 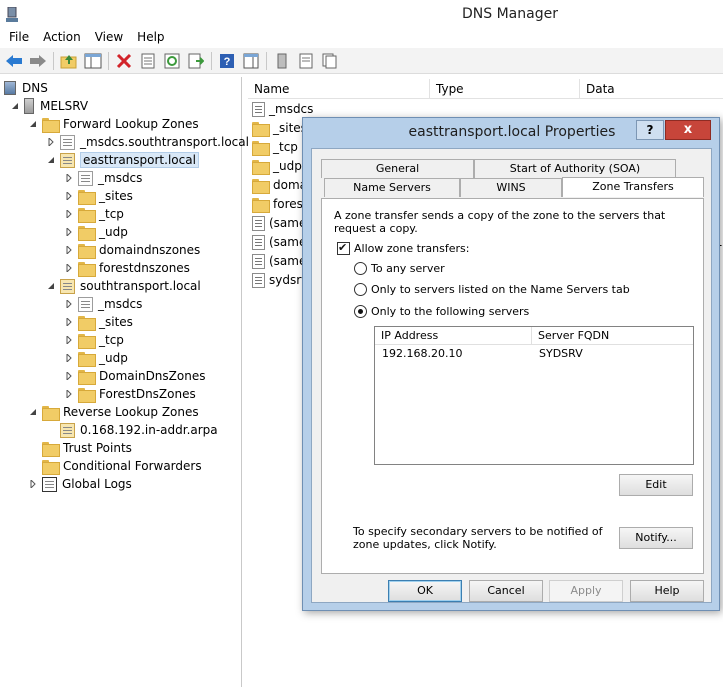 What do you see at coordinates (94, 214) in the screenshot?
I see `tree-node-east-child: _tcp` at bounding box center [94, 214].